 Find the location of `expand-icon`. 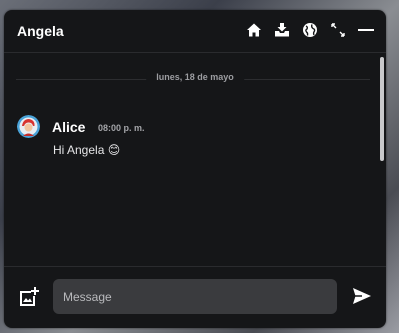

expand-icon is located at coordinates (338, 30).